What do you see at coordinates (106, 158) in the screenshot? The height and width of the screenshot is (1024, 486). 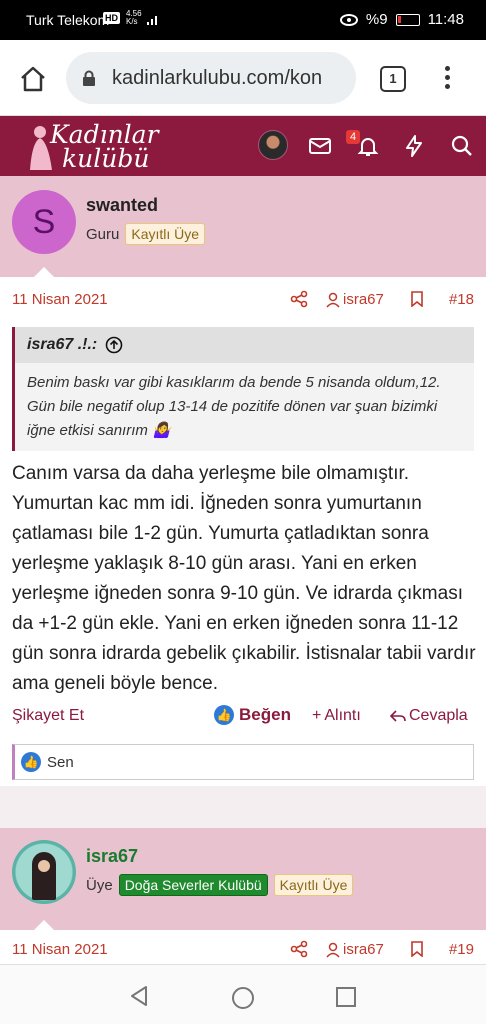 I see `logo-text-line2: kulübü` at bounding box center [106, 158].